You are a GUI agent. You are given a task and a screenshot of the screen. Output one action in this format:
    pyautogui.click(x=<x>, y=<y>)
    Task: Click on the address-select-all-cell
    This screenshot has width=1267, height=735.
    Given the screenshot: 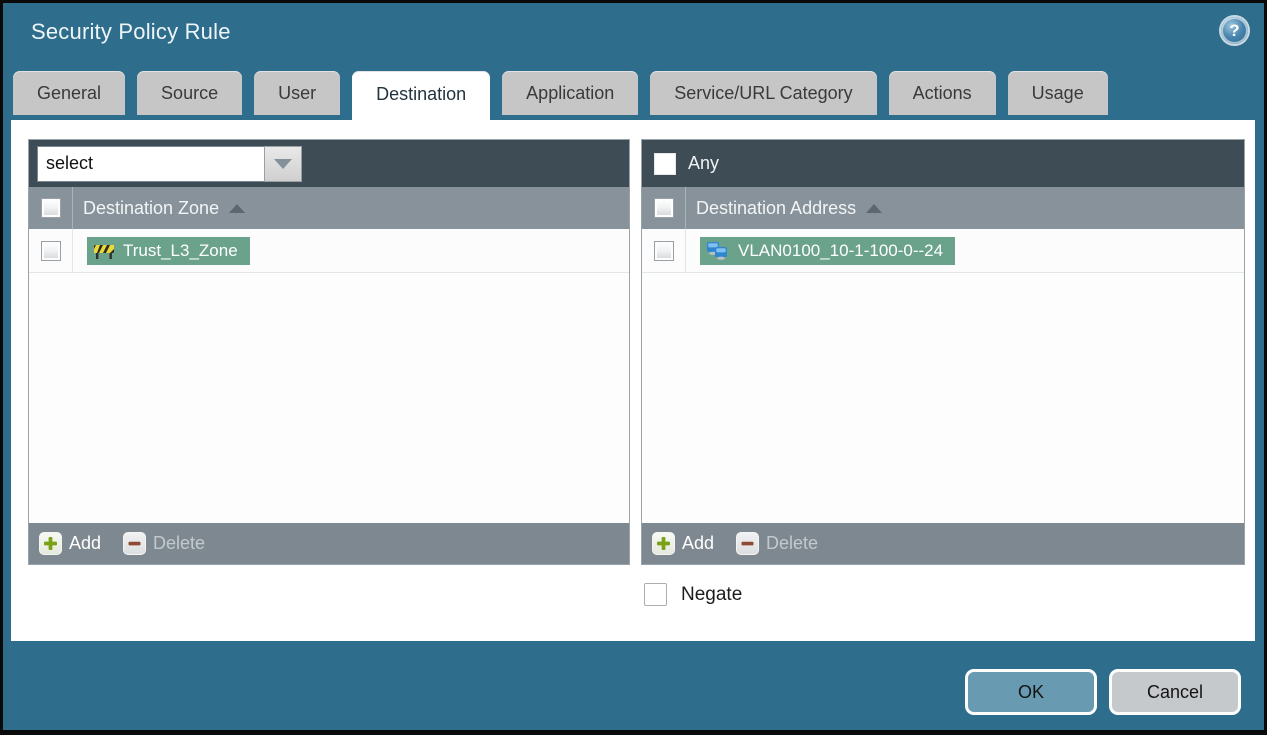 What is the action you would take?
    pyautogui.click(x=664, y=208)
    